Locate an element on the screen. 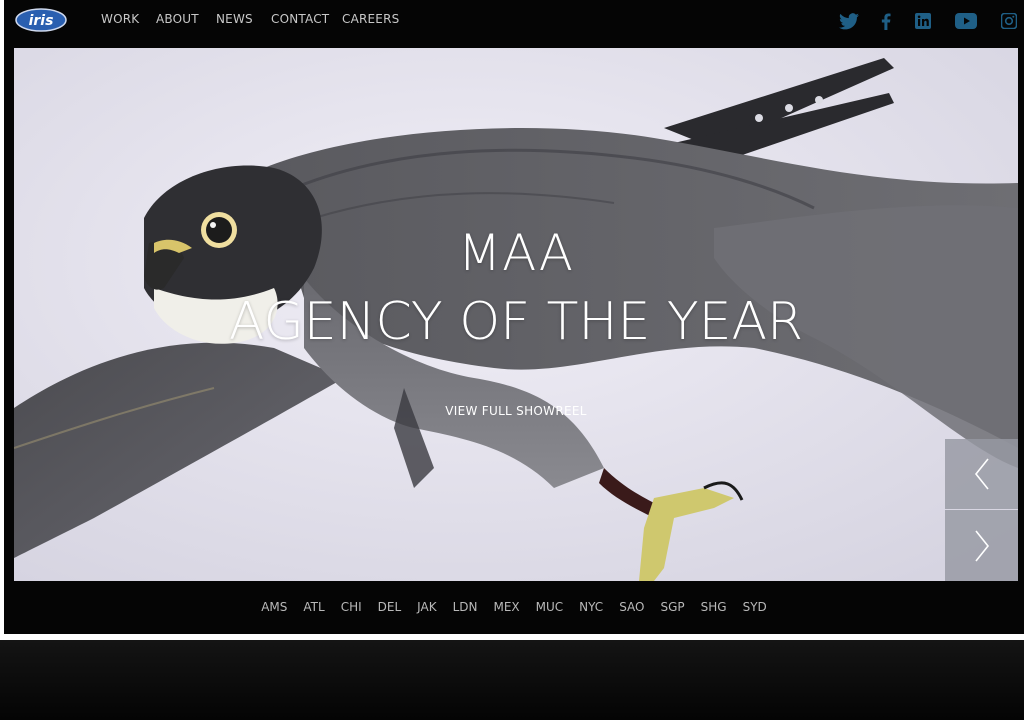 The image size is (1024, 720). linkedin-icon is located at coordinates (923, 21).